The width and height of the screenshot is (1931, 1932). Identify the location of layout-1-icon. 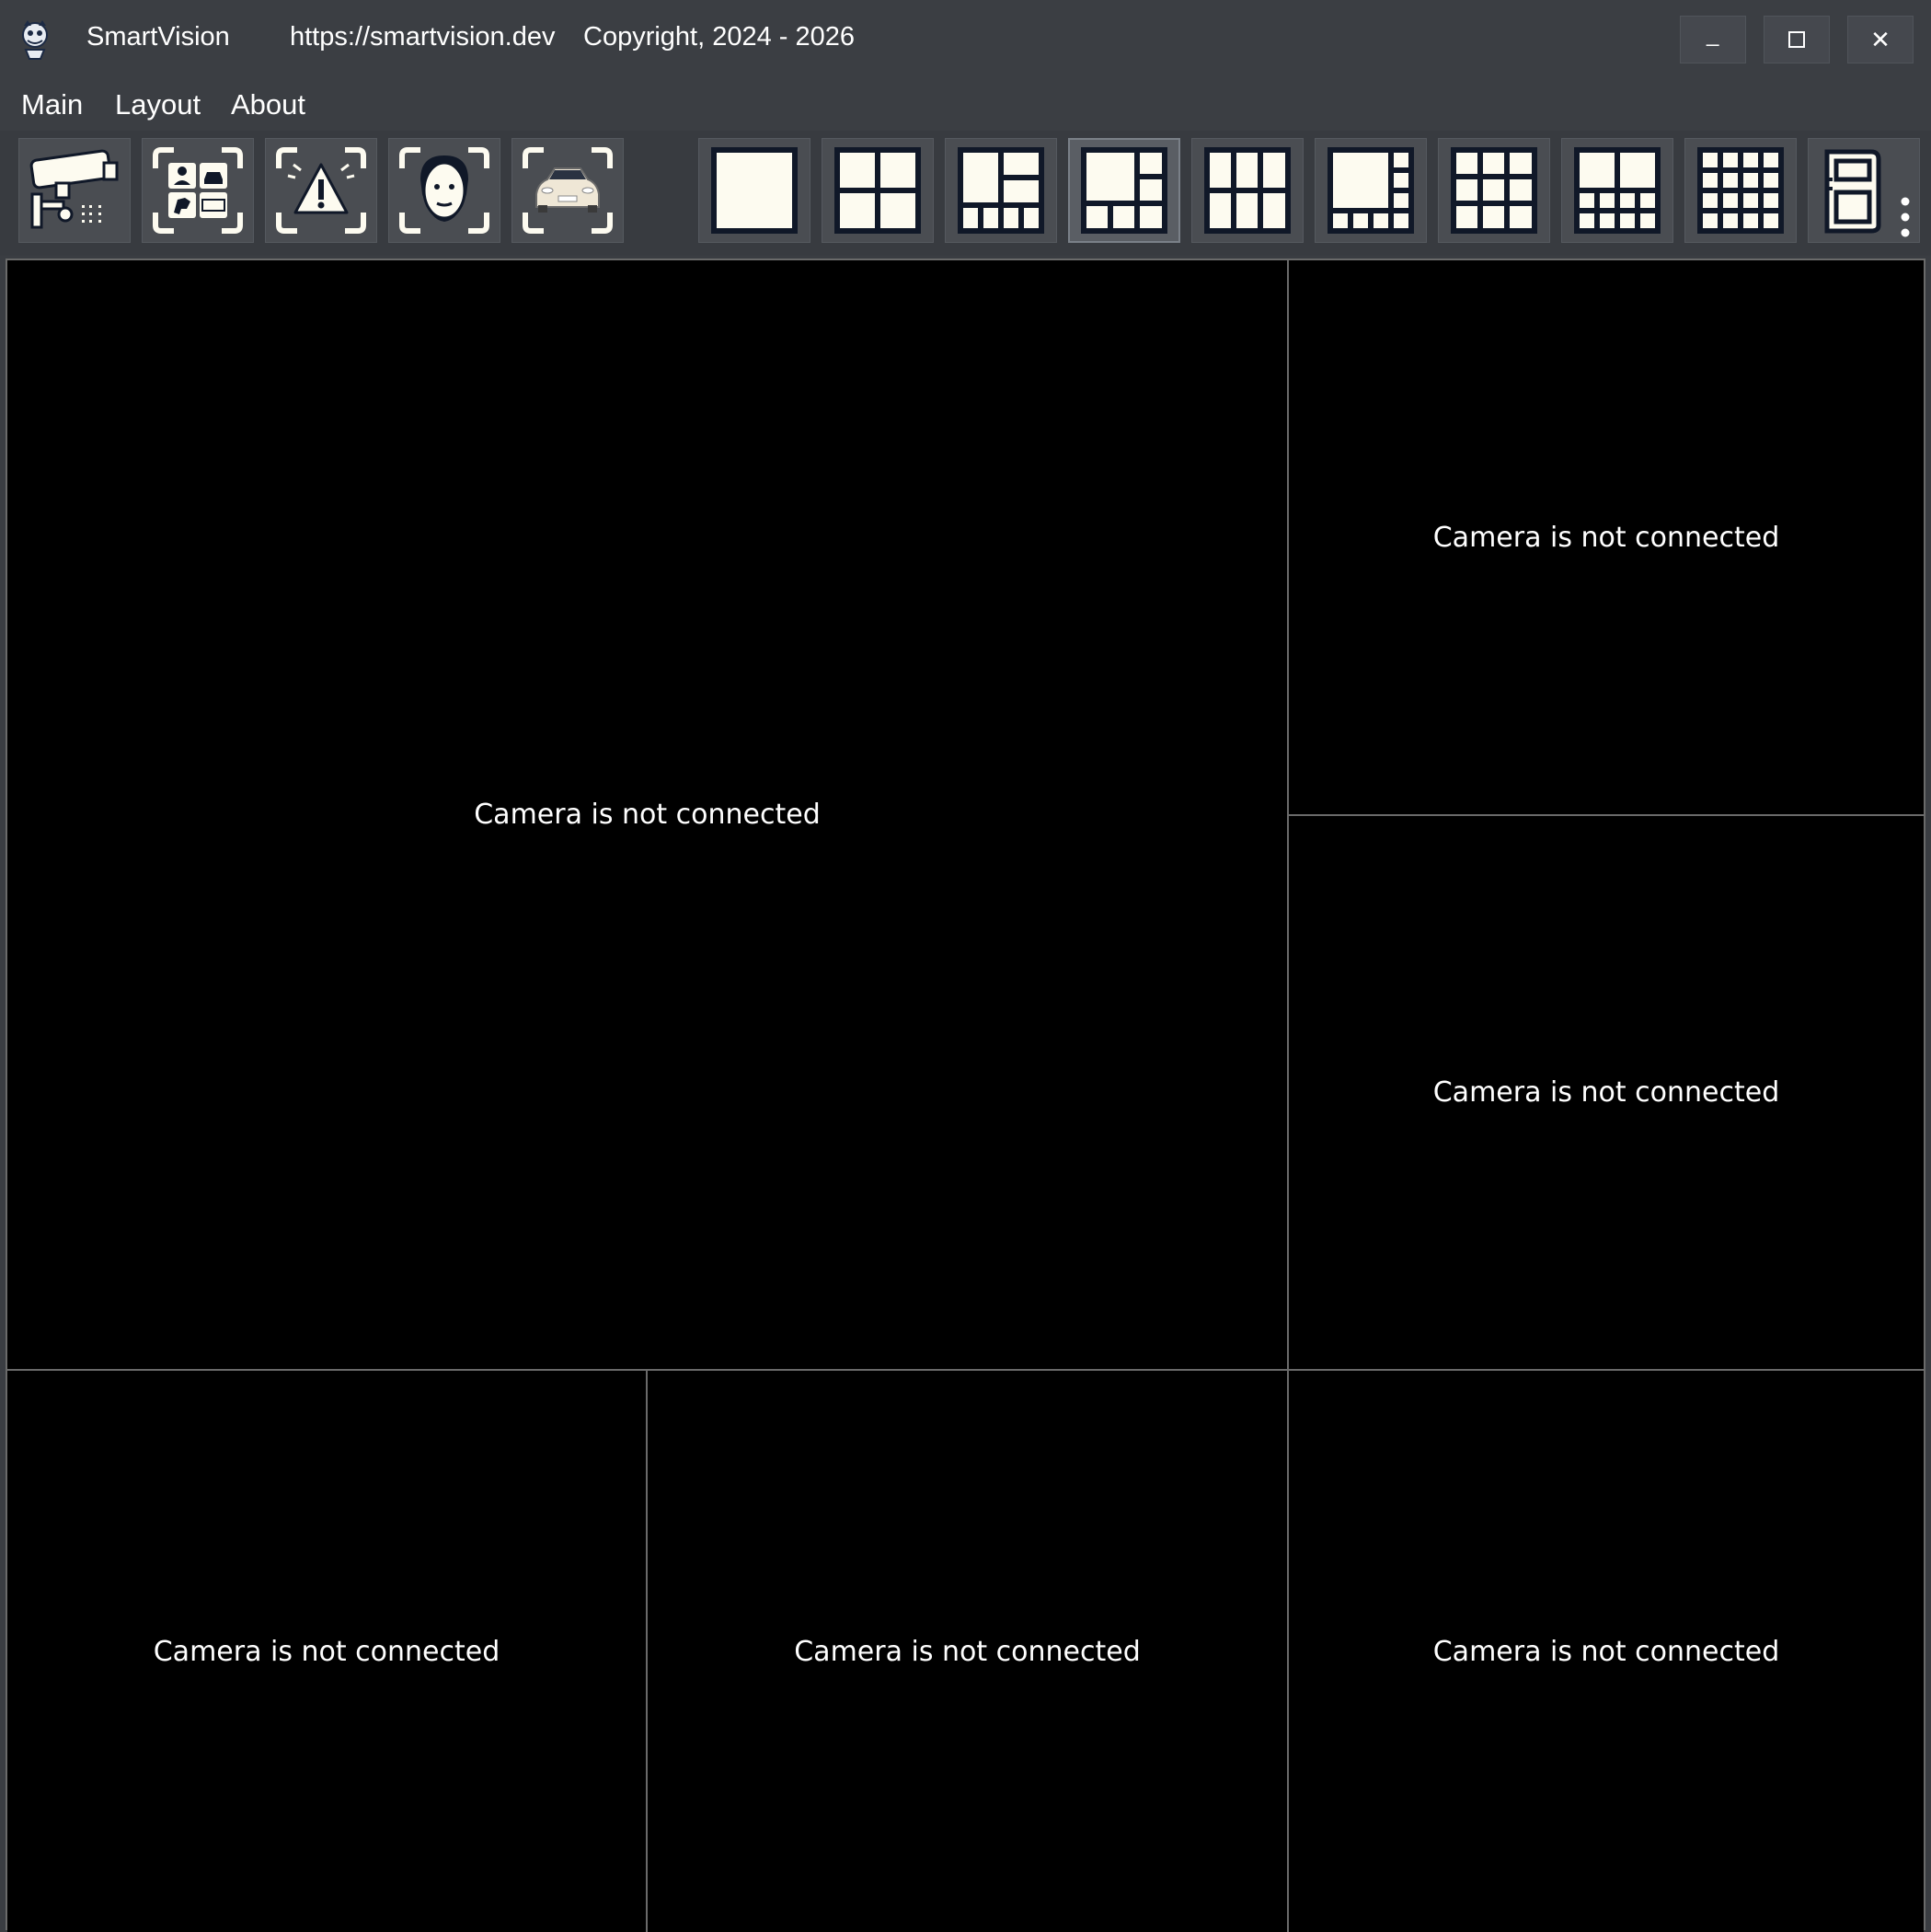
(755, 190).